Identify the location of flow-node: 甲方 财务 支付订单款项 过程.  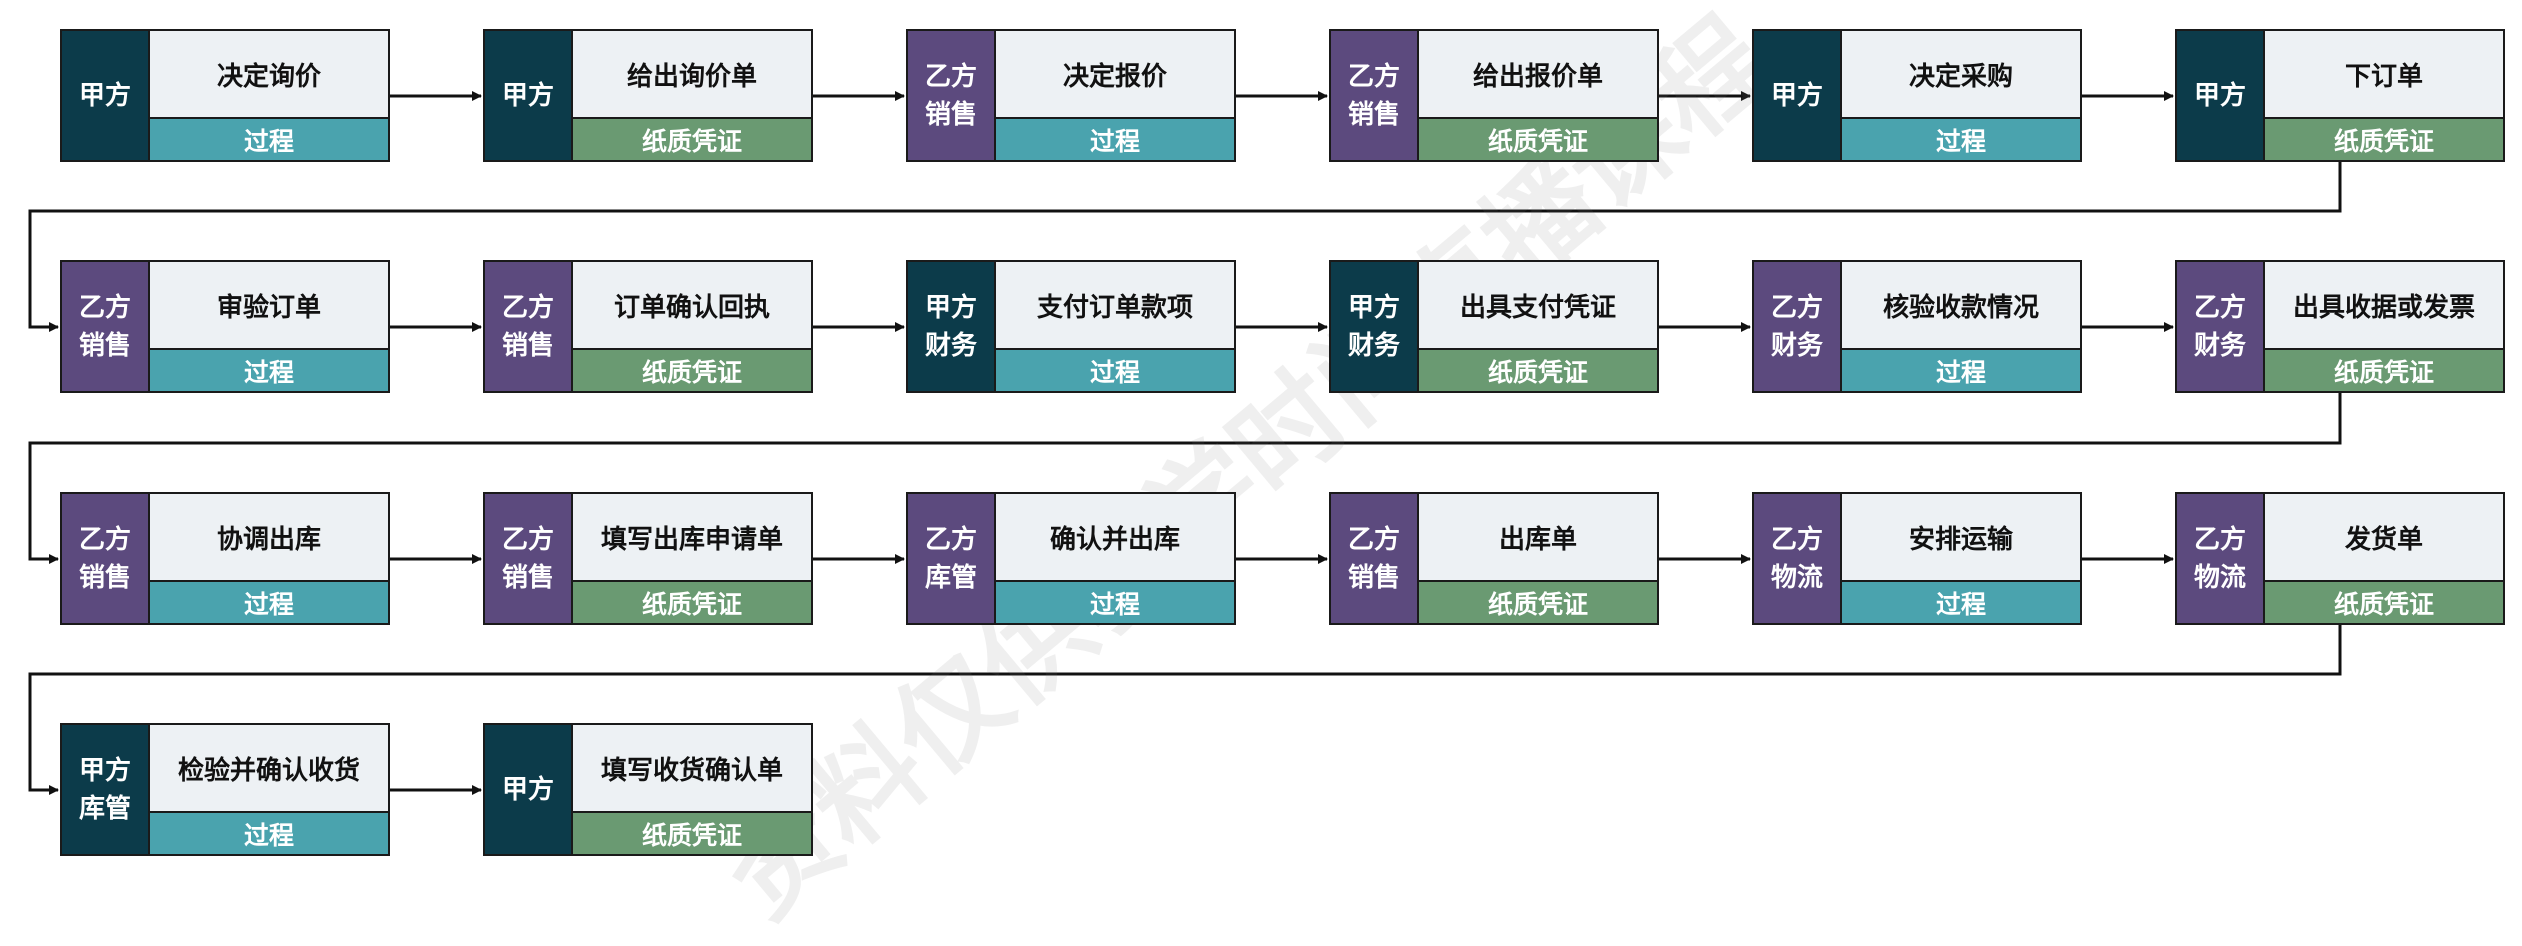
(1071, 326).